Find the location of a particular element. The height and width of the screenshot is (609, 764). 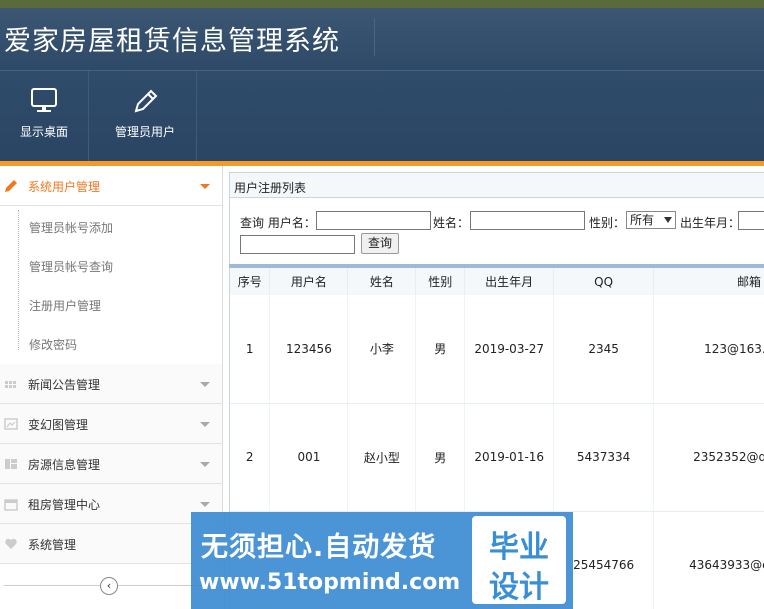

sidebar-item-registered-users: 注册用户管理 is located at coordinates (65, 305).